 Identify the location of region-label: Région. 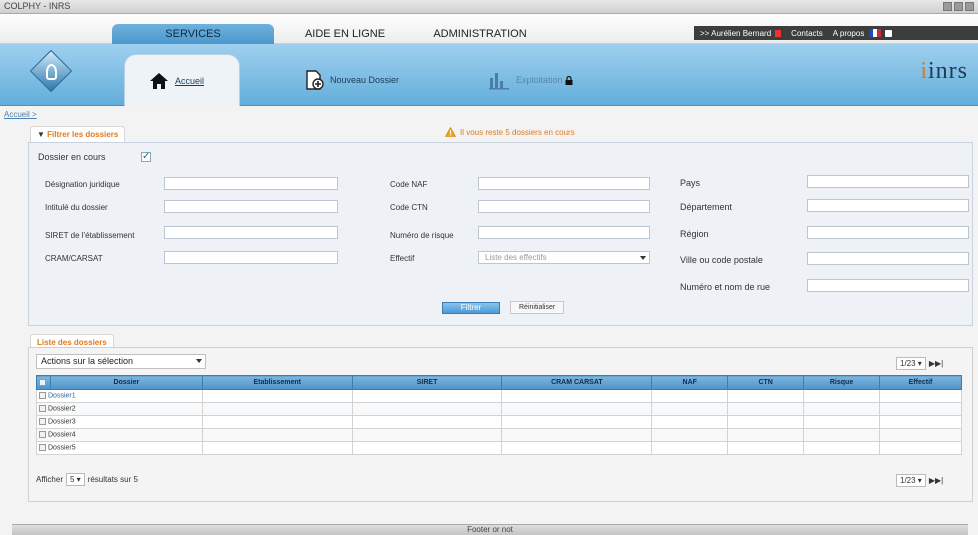
(694, 234).